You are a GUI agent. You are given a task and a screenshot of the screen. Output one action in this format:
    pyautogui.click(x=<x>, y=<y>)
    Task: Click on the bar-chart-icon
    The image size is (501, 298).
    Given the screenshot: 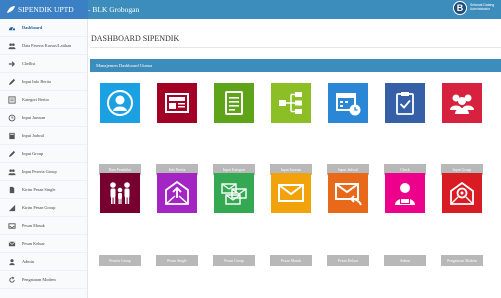 What is the action you would take?
    pyautogui.click(x=11, y=207)
    